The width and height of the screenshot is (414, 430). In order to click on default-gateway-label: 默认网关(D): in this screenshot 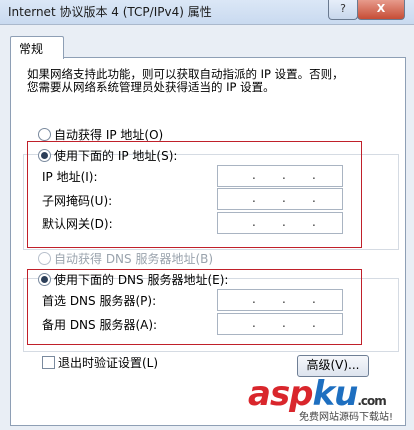, I will do `click(77, 224)`.